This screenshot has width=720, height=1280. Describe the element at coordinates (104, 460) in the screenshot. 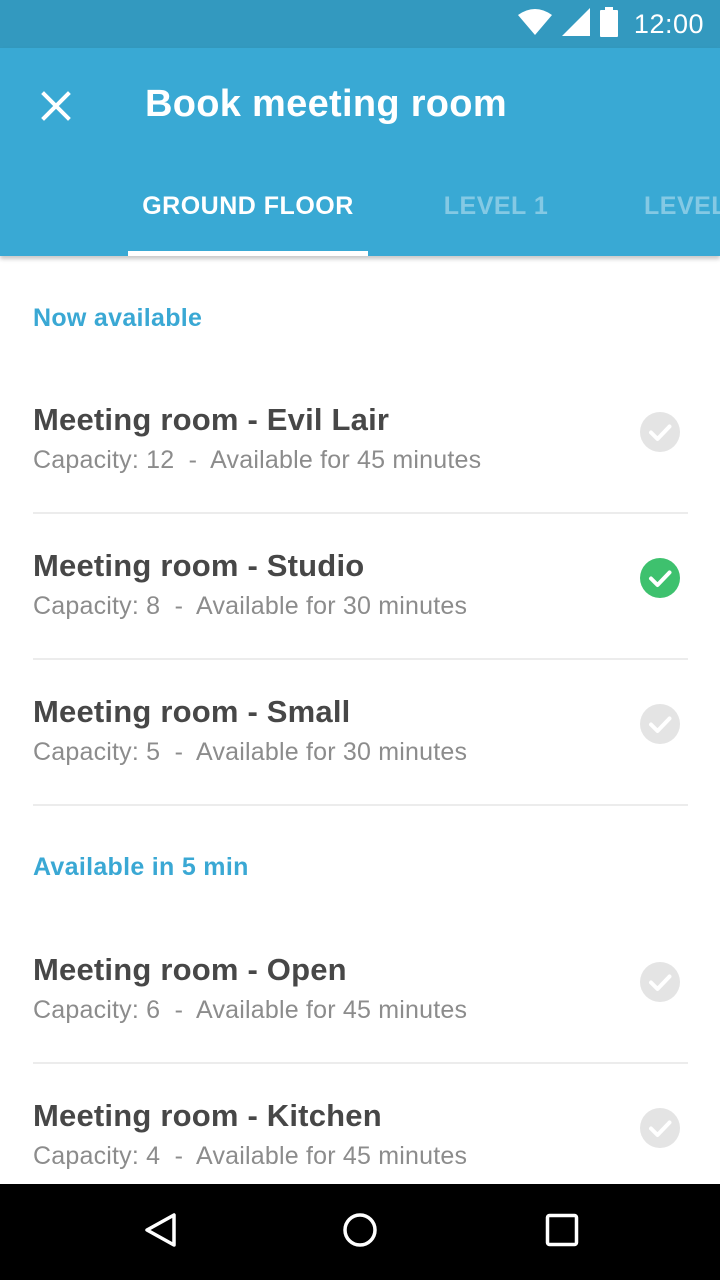

I see `room-capacity: Capacity: 12` at that location.